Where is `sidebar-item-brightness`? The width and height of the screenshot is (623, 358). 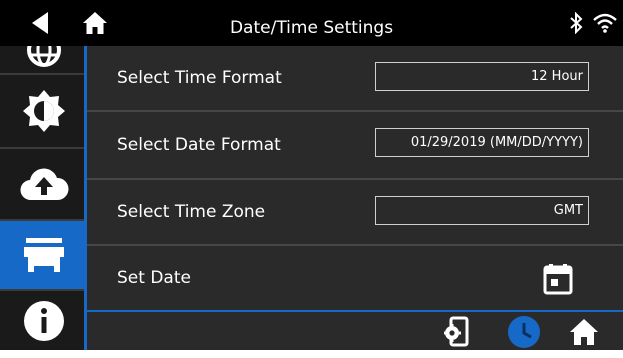
sidebar-item-brightness is located at coordinates (43, 111).